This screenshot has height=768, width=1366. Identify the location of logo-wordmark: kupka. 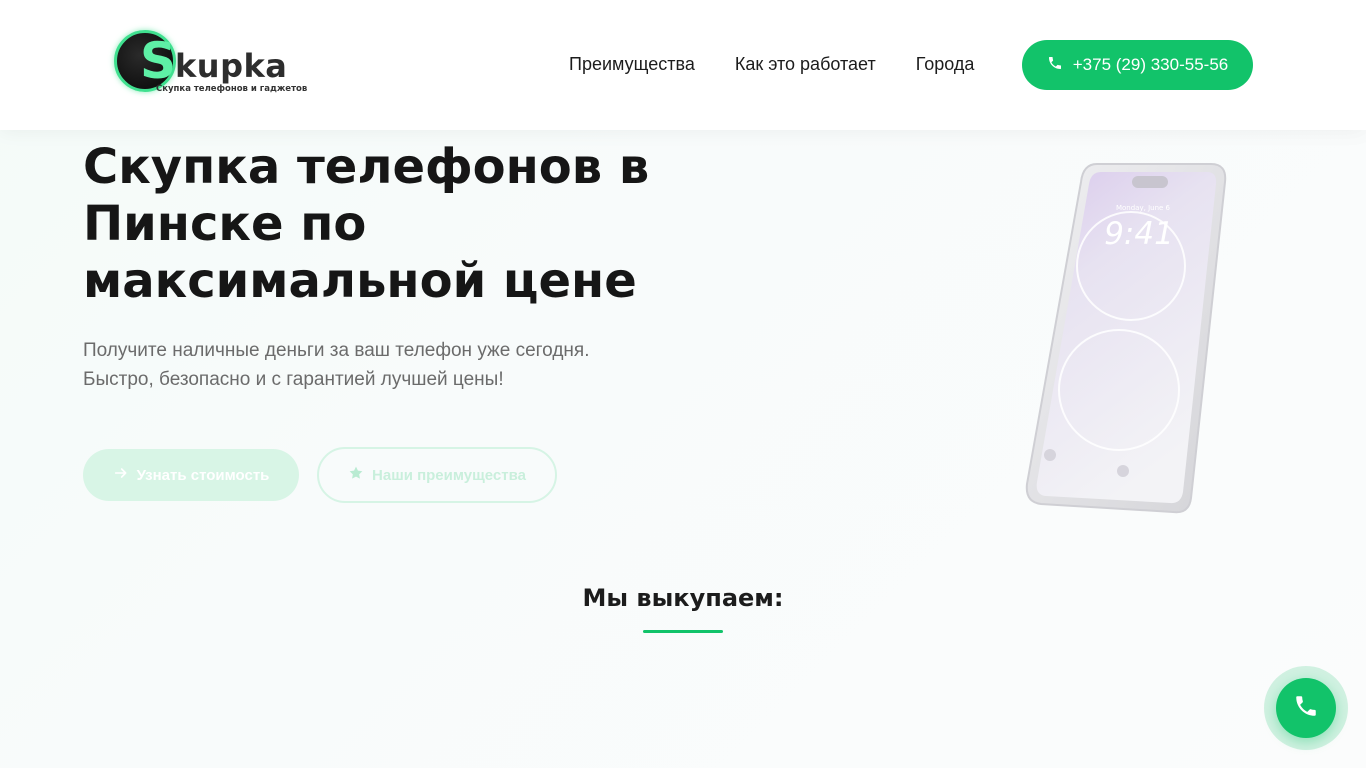
(231, 66).